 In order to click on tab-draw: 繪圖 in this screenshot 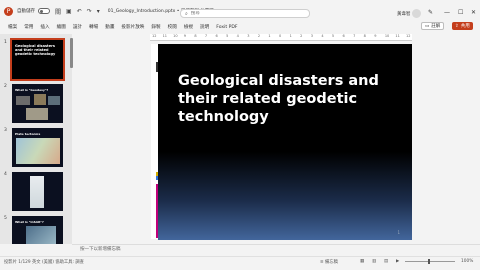, I will do `click(61, 27)`.